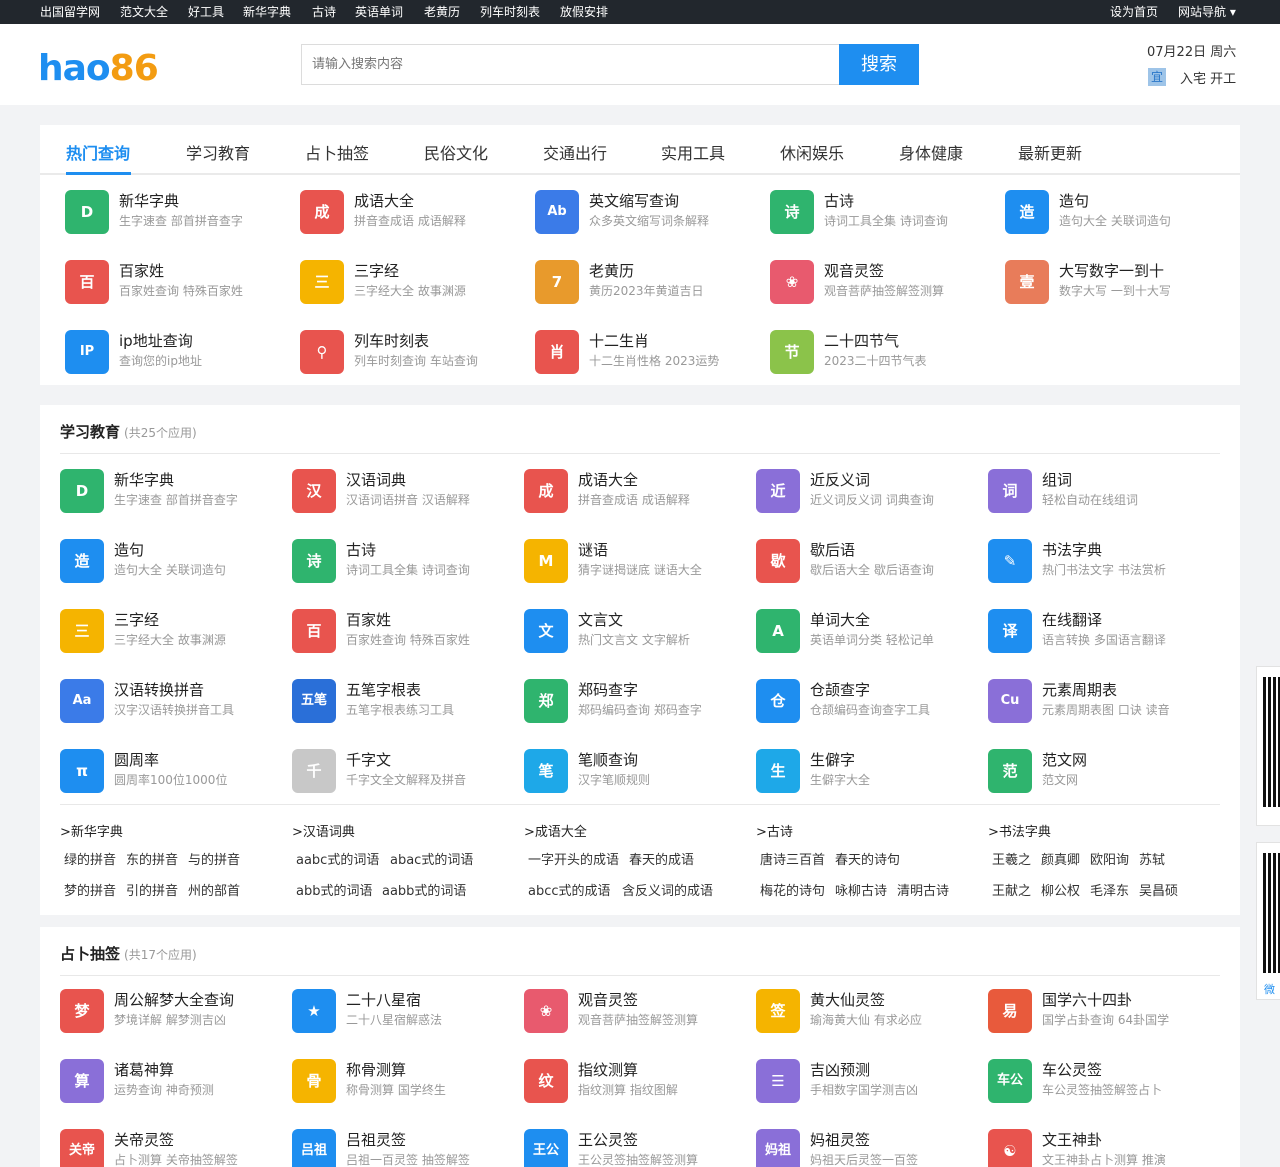 This screenshot has height=1167, width=1280. What do you see at coordinates (871, 1011) in the screenshot?
I see `app-item: 签黄大仙灵签 瑜海黄大仙 有求必应` at bounding box center [871, 1011].